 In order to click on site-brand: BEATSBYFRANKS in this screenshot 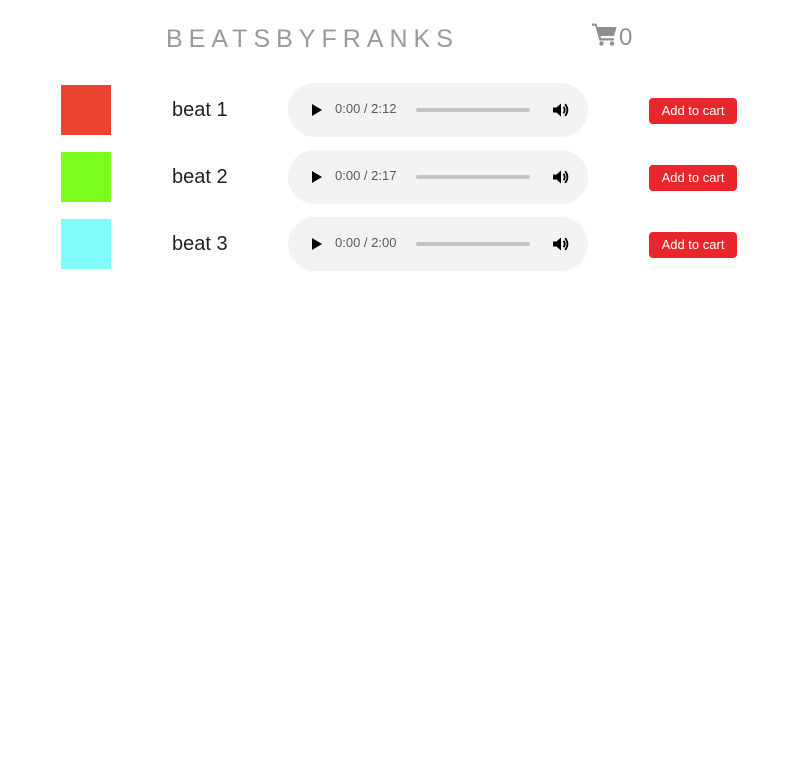, I will do `click(312, 39)`.